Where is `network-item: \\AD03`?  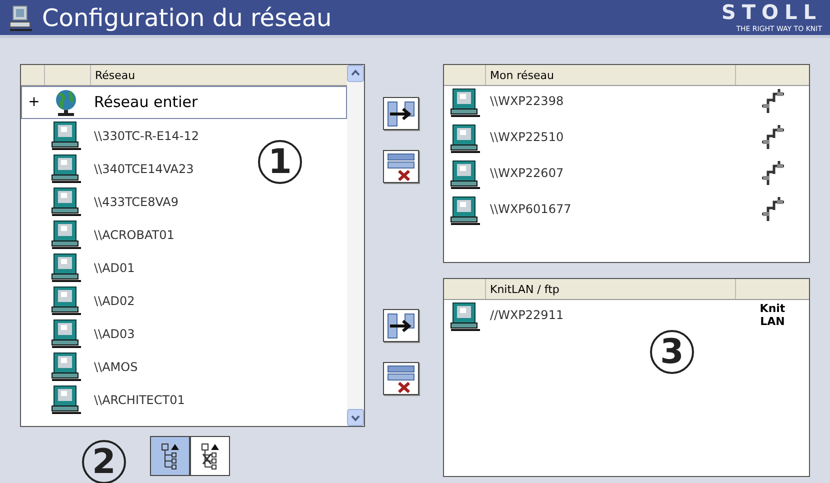 network-item: \\AD03 is located at coordinates (82, 333).